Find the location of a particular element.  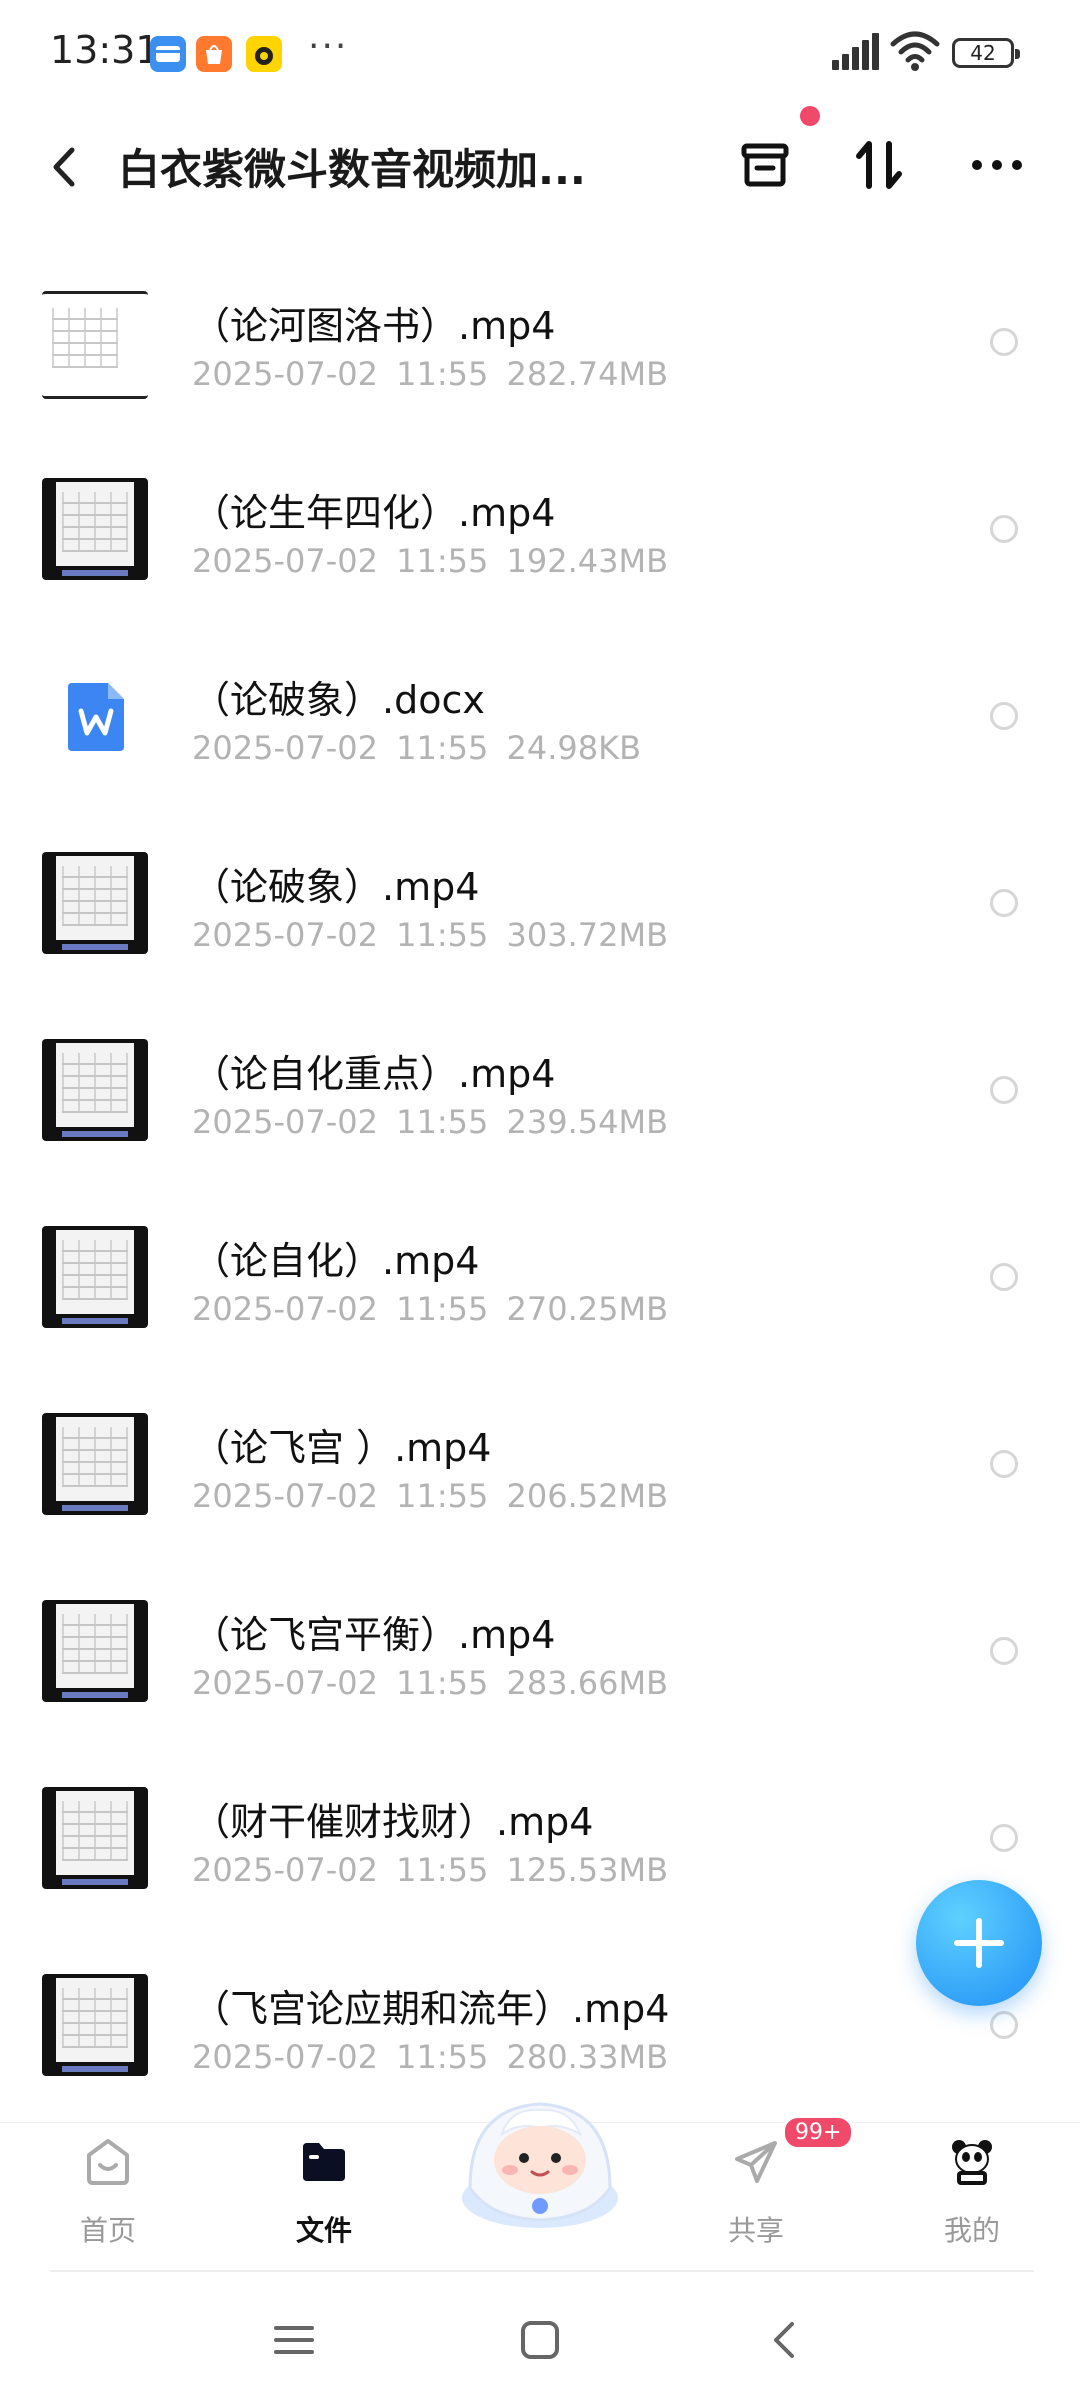

file-meta: 2025-07-02 11:55 303.72MB is located at coordinates (430, 935).